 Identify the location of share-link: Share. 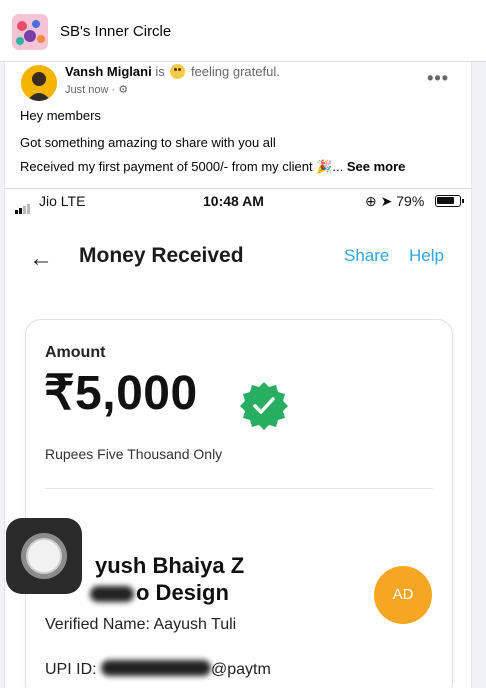
(367, 255).